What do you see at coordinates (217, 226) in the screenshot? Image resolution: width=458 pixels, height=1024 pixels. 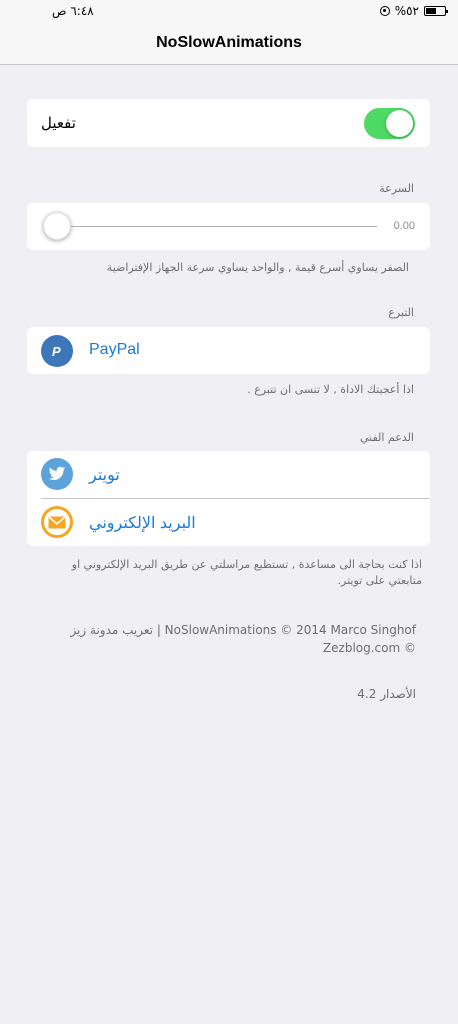 I see `speed-slider-track` at bounding box center [217, 226].